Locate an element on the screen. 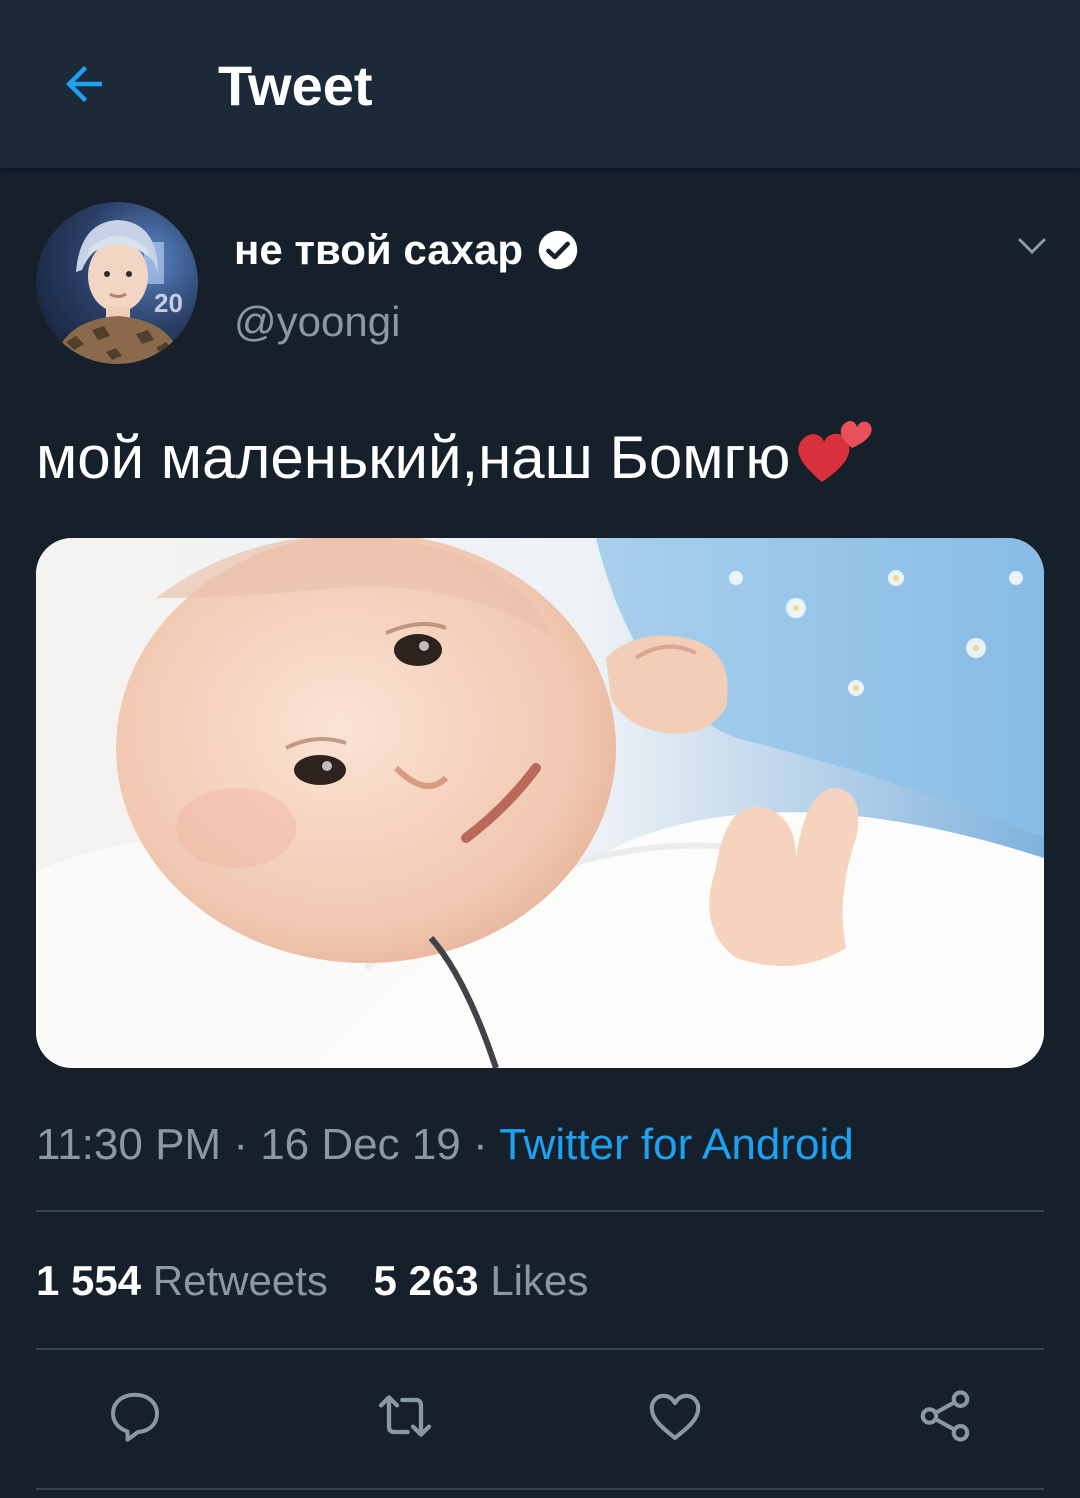  page-title: Tweet is located at coordinates (295, 85).